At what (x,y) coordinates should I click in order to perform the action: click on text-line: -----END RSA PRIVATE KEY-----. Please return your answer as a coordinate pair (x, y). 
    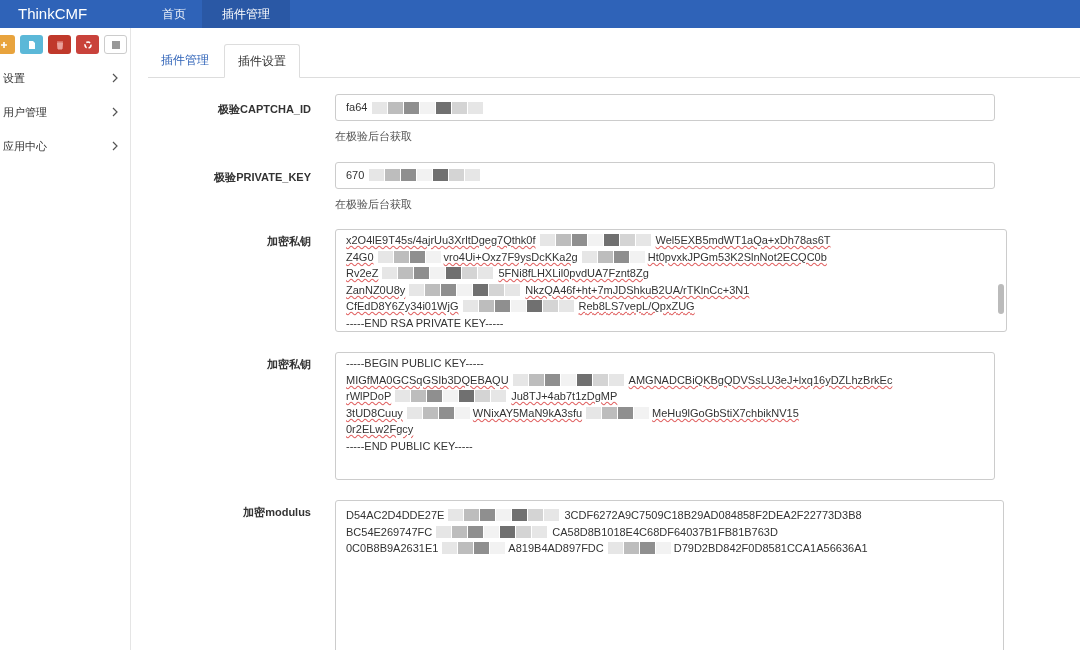
    Looking at the image, I should click on (425, 323).